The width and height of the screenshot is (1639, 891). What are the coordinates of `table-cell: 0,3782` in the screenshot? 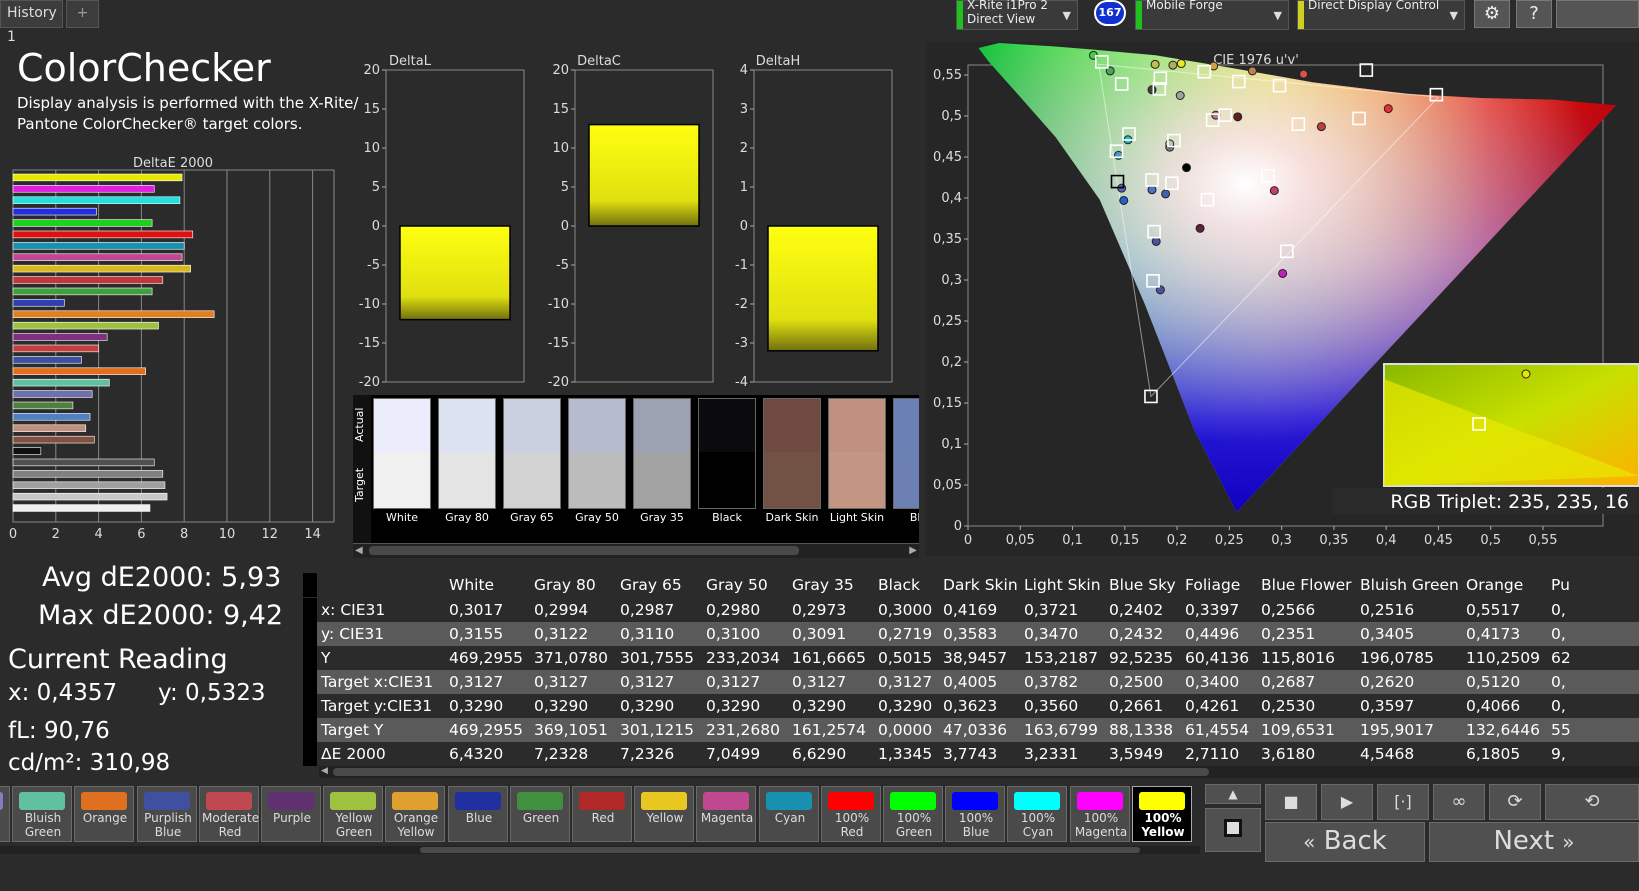 It's located at (1051, 682).